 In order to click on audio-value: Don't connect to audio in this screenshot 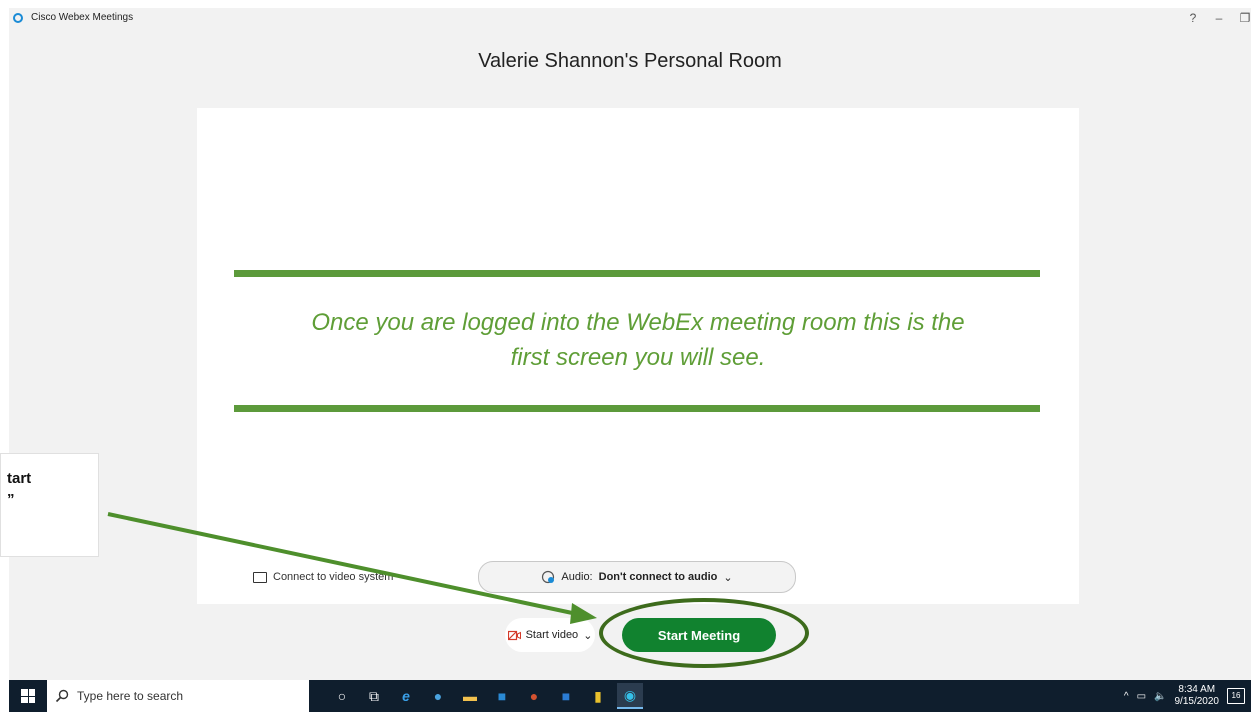, I will do `click(658, 577)`.